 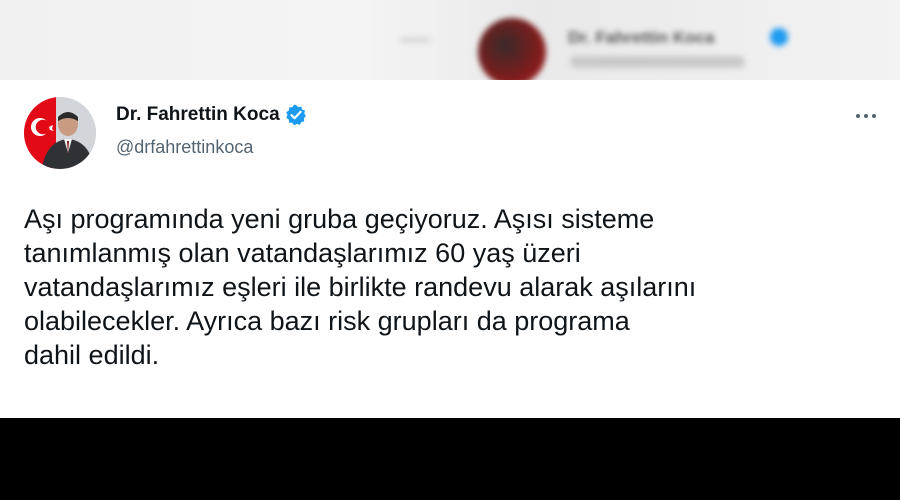 I want to click on avatar, so click(x=60, y=133).